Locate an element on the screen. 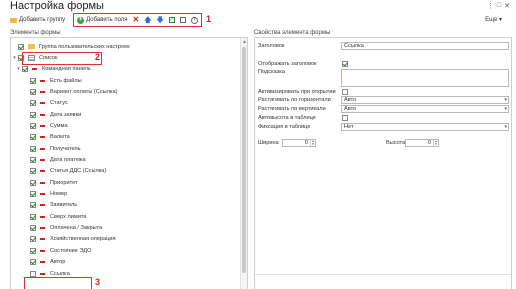 The height and width of the screenshot is (289, 516). tree-row: Приоритет is located at coordinates (50, 182).